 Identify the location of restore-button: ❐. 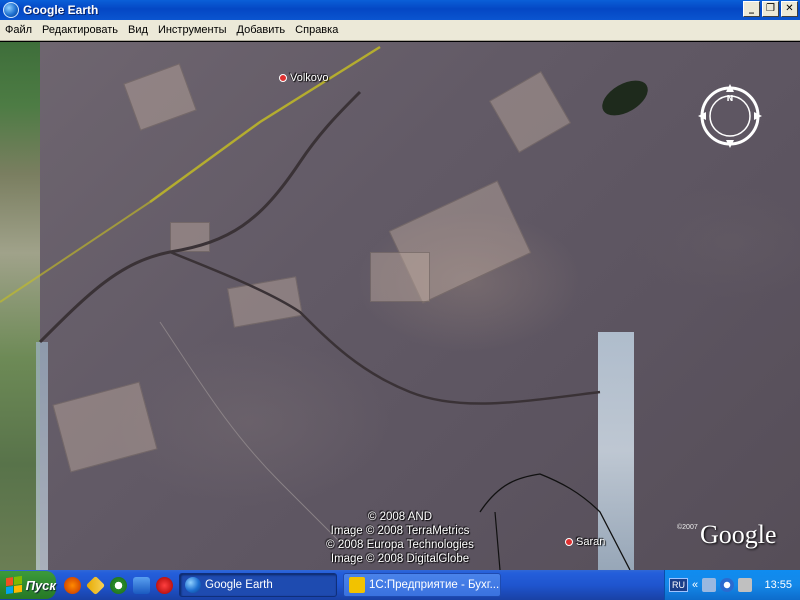
(770, 9).